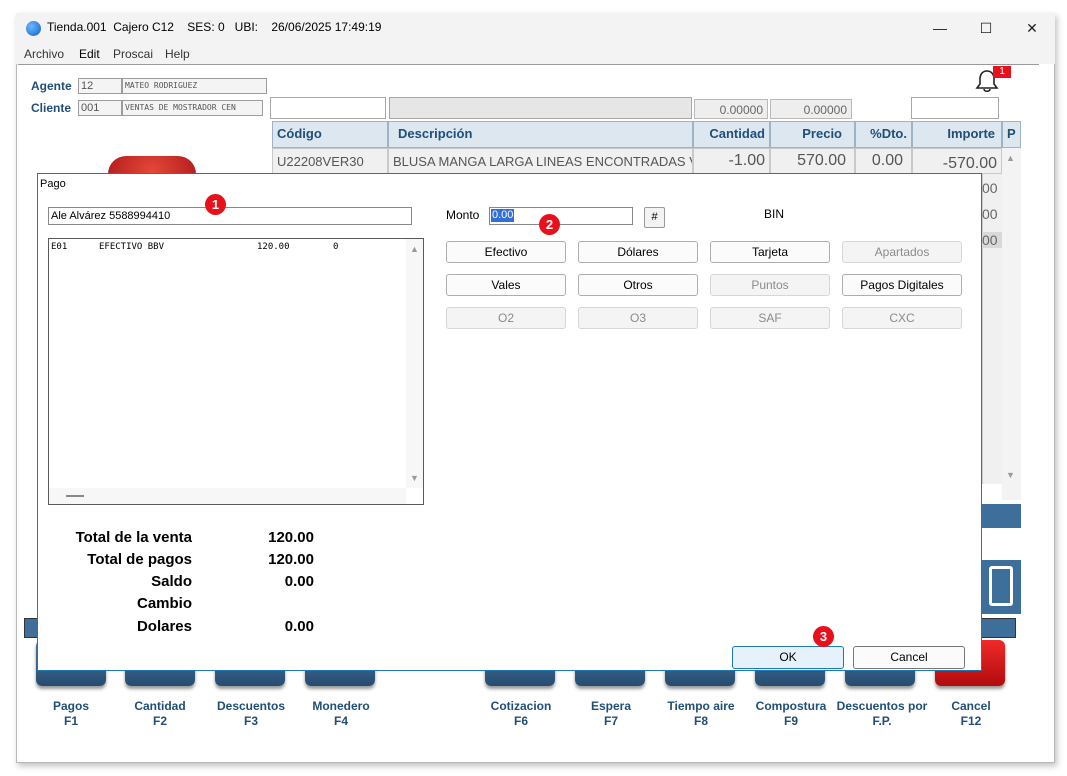 Image resolution: width=1067 pixels, height=776 pixels. Describe the element at coordinates (192, 108) in the screenshot. I see `client-name-field: VENTAS DE MOSTRADOR CEN` at that location.